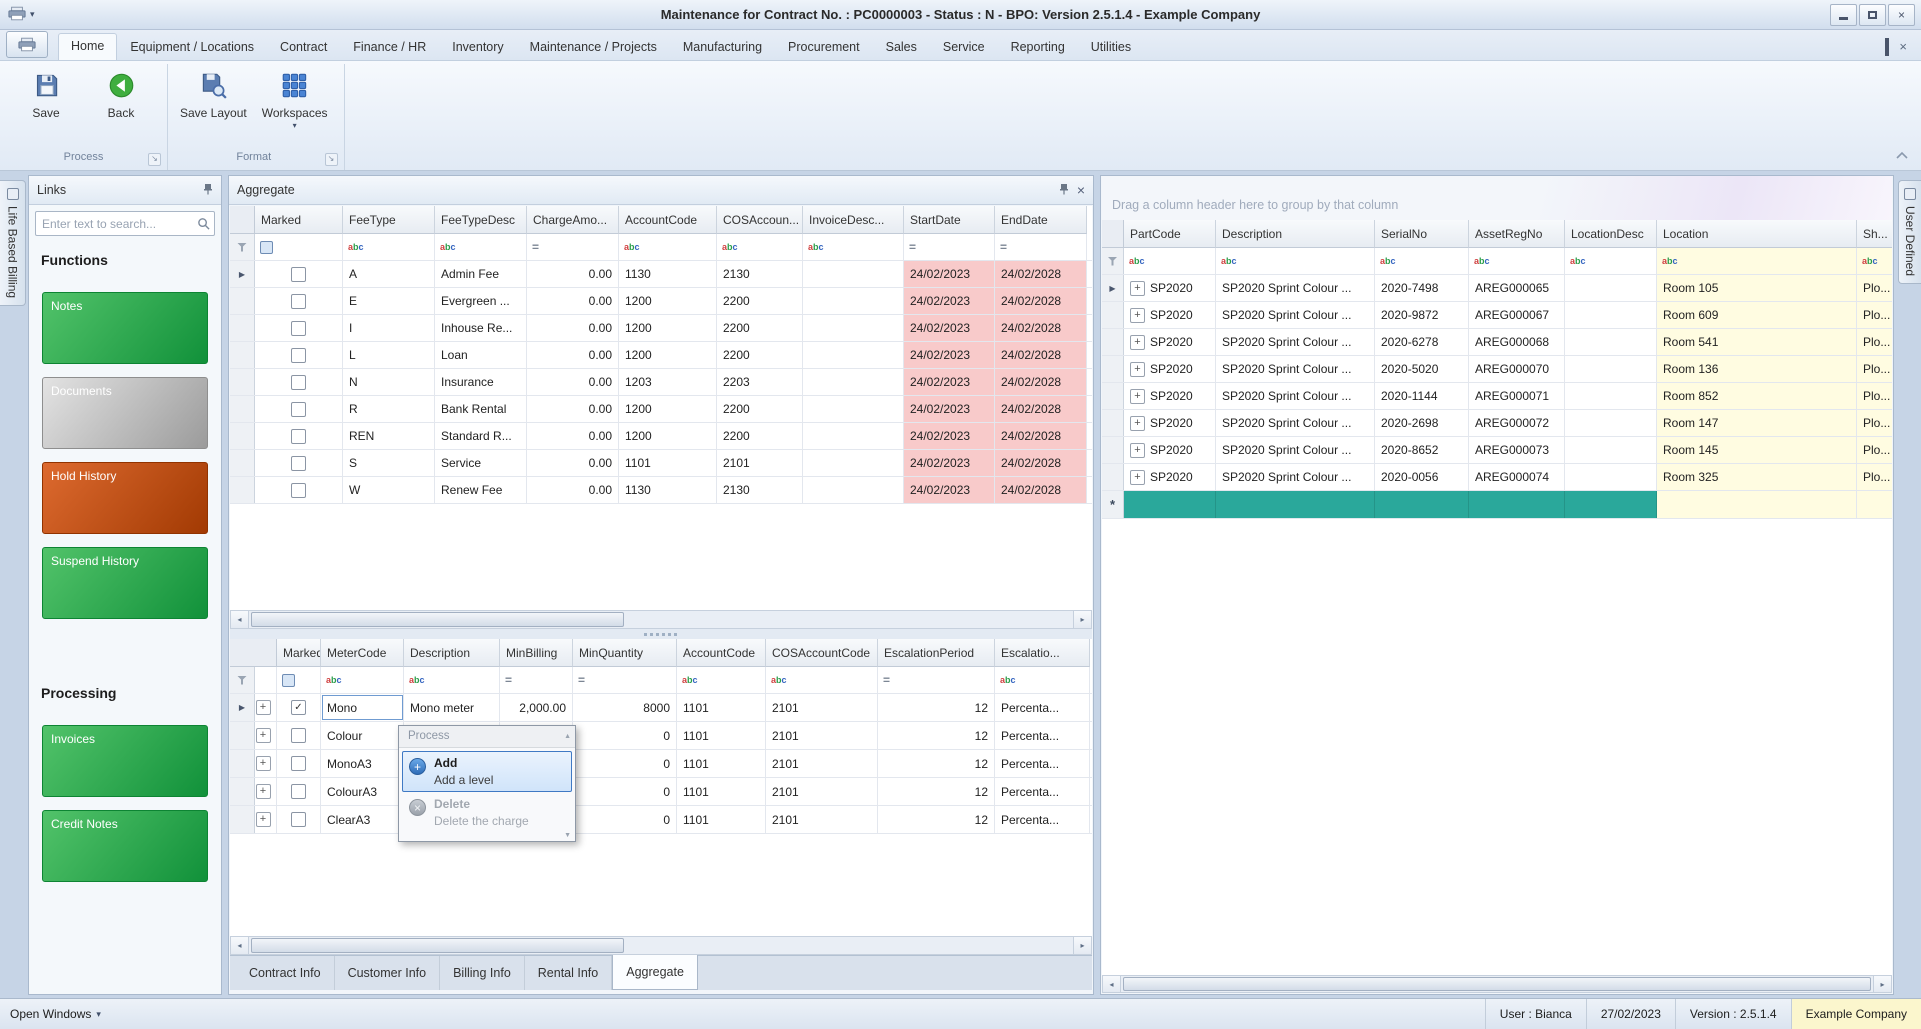 The height and width of the screenshot is (1029, 1921). What do you see at coordinates (569, 973) in the screenshot?
I see `tab-rental-info: Rental Info` at bounding box center [569, 973].